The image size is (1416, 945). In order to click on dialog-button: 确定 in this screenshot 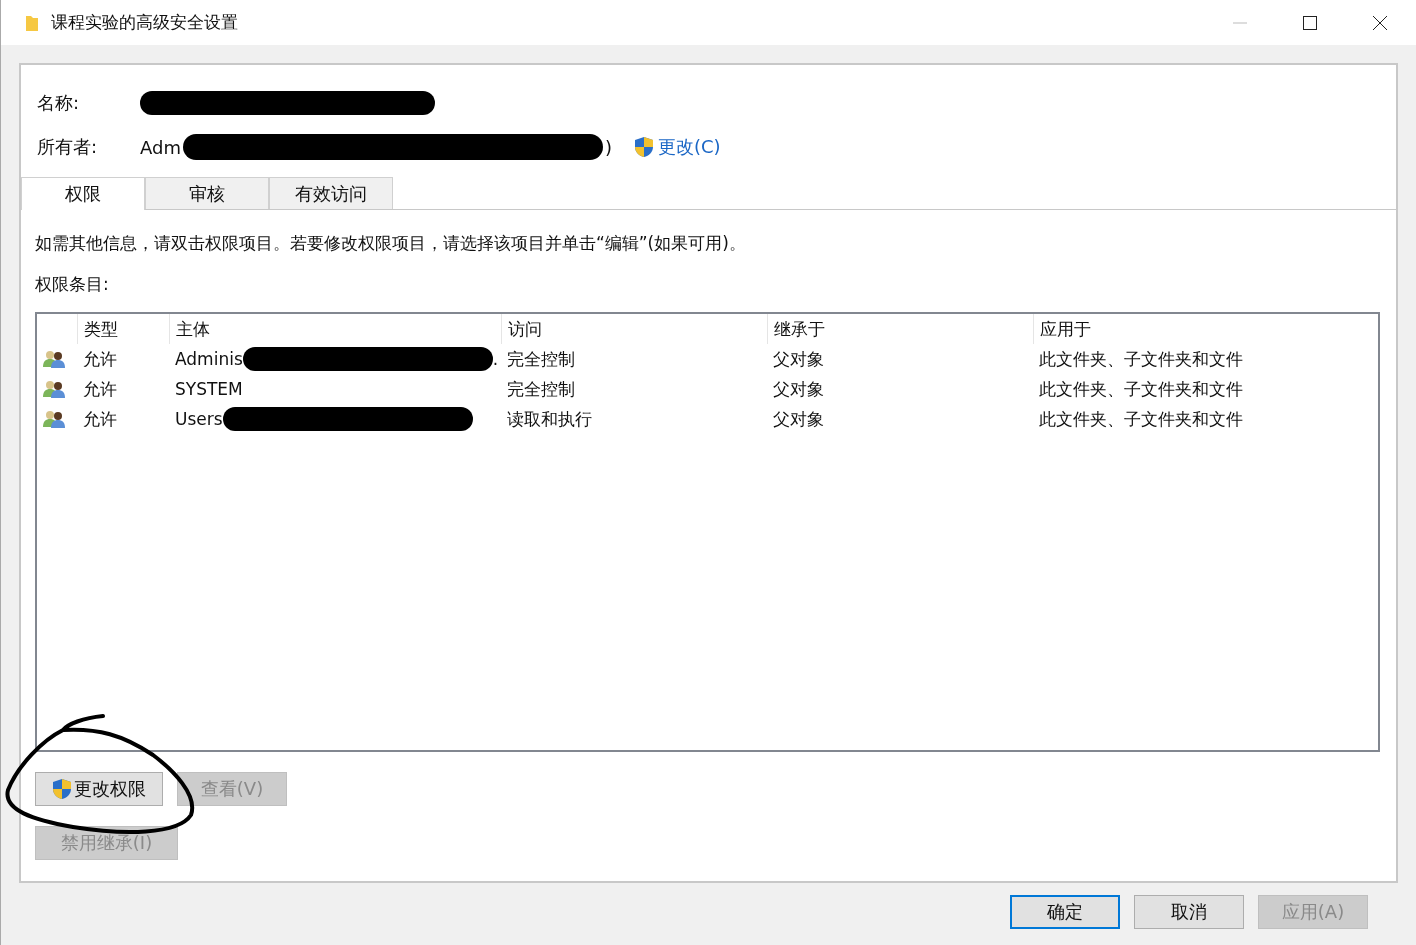, I will do `click(1065, 912)`.